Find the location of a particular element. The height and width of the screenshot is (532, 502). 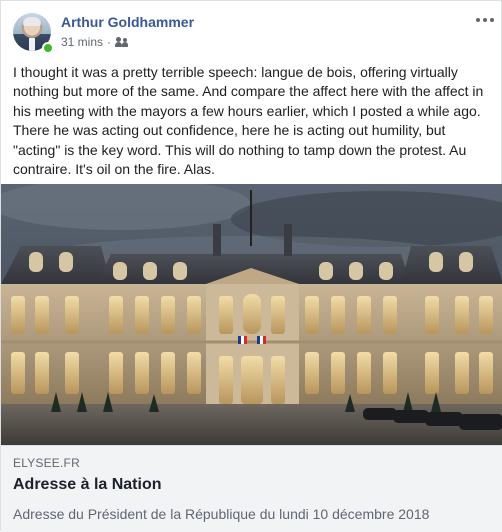

post-header: Arthur Goldhammer 31 mins · is located at coordinates (252, 33).